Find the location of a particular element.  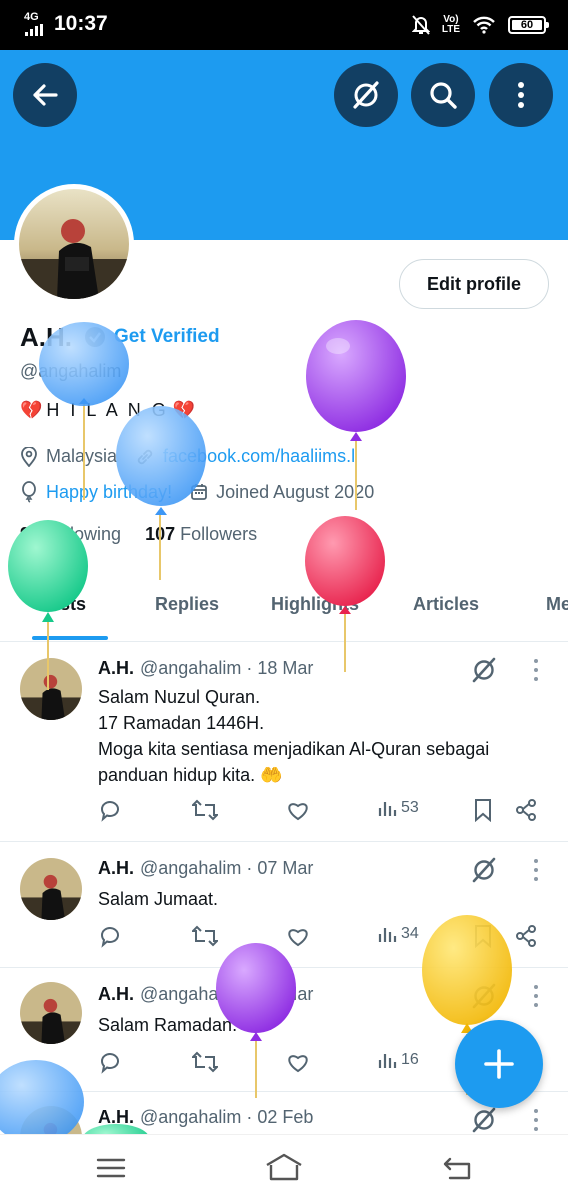

profile-bio: 💔 H I L A N G 💔 is located at coordinates (107, 410).